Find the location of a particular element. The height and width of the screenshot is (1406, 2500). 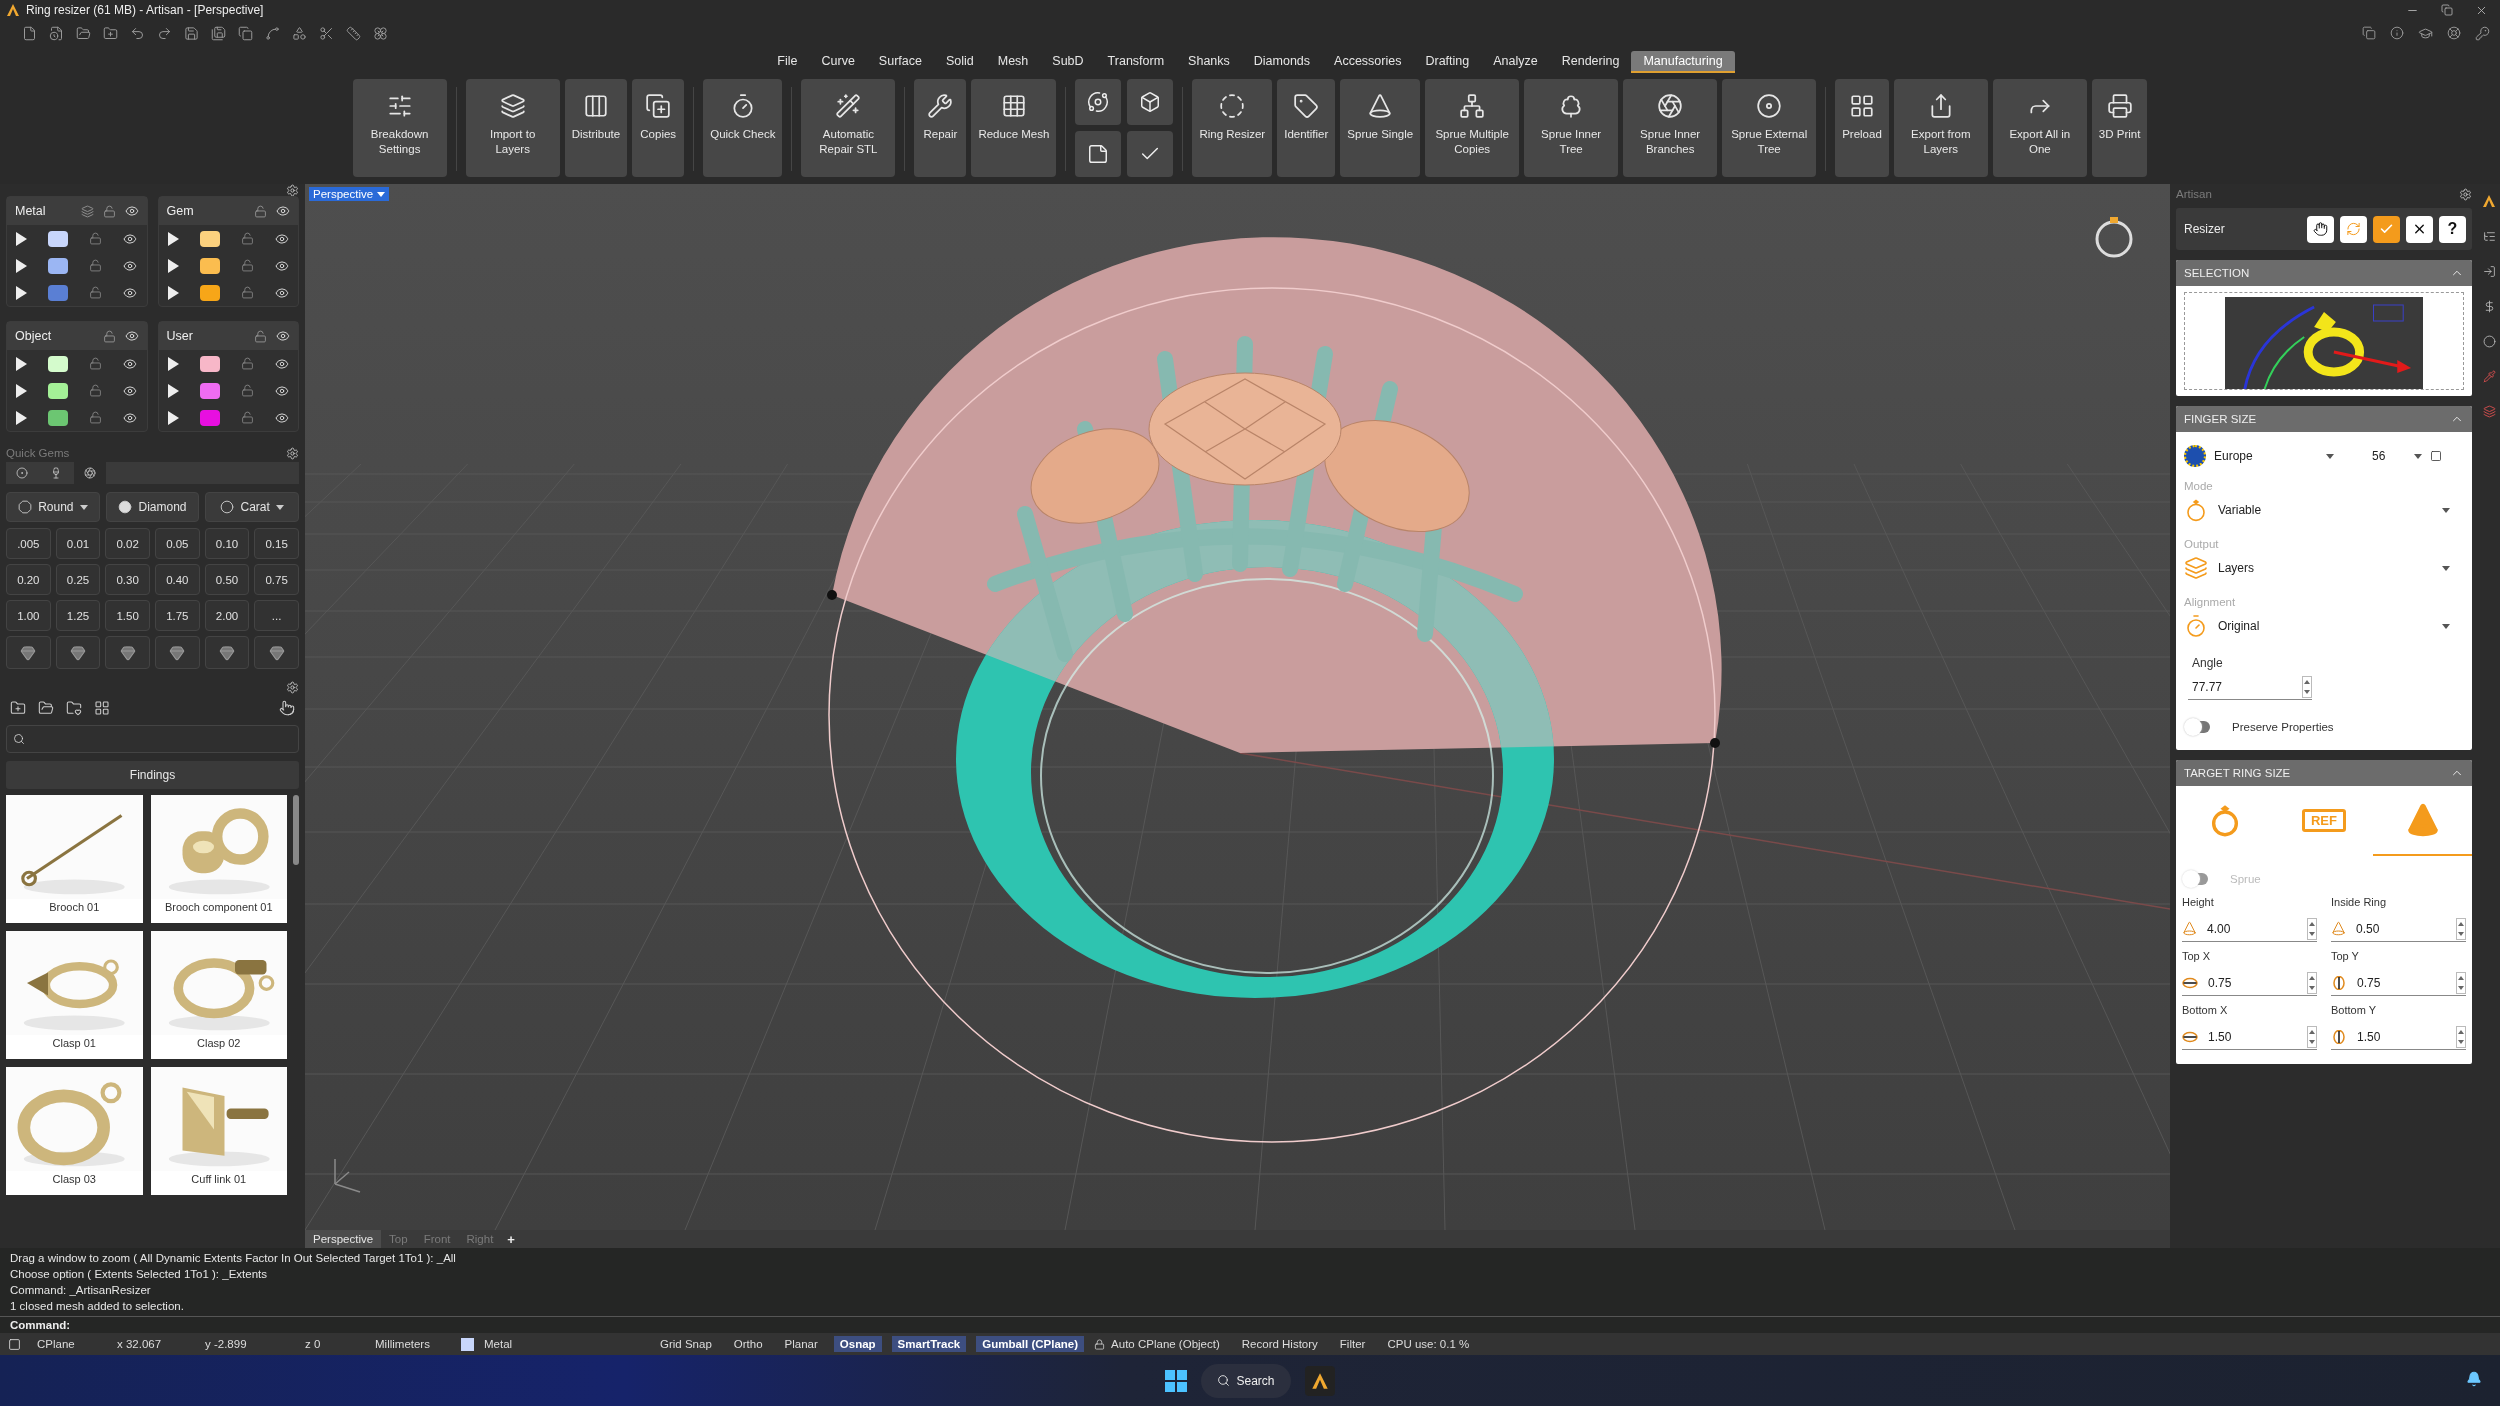

select-field: Original is located at coordinates (2341, 626).